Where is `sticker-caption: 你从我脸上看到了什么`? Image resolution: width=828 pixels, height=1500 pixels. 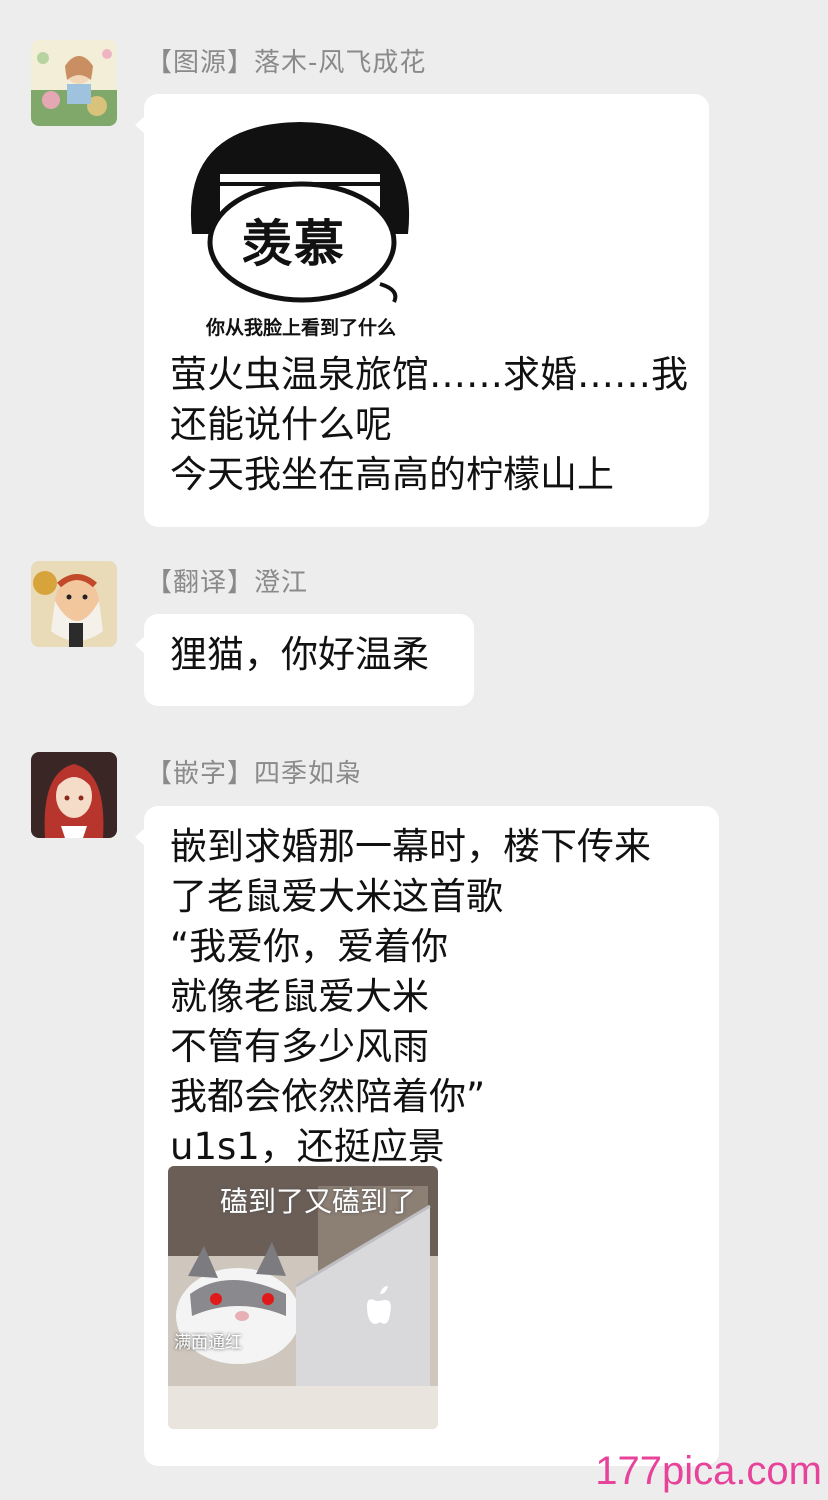
sticker-caption: 你从我脸上看到了什么 is located at coordinates (301, 328).